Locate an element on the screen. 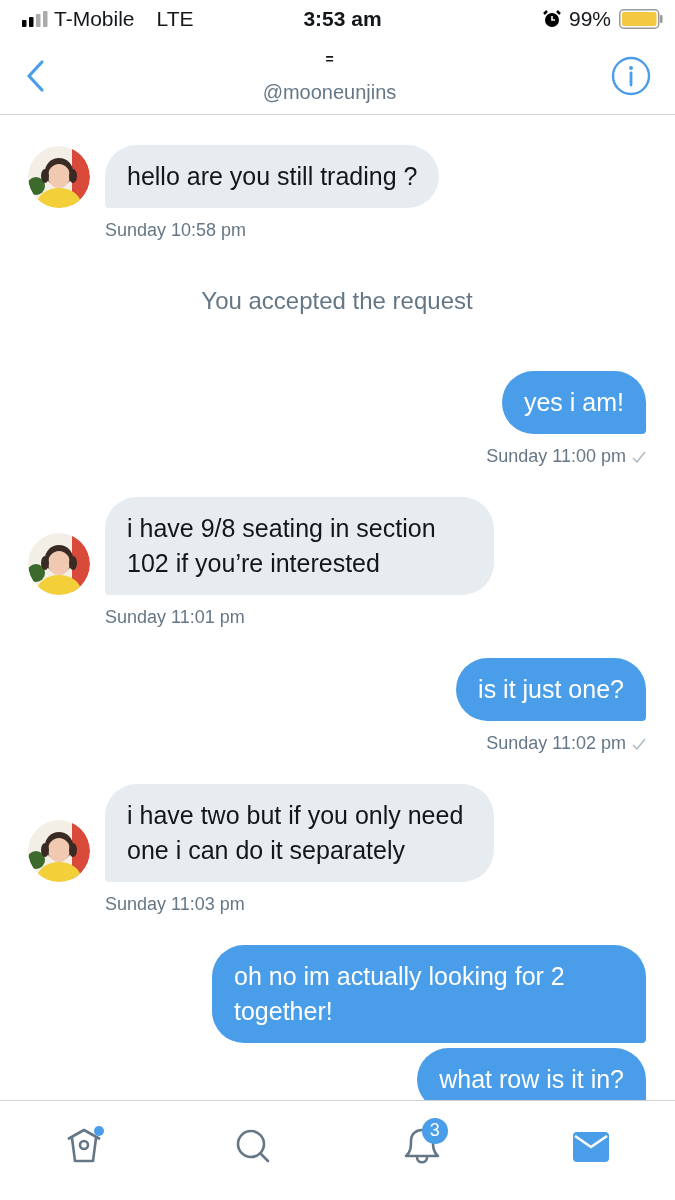  timestamp: Sunday 11:03 pm is located at coordinates (175, 904).